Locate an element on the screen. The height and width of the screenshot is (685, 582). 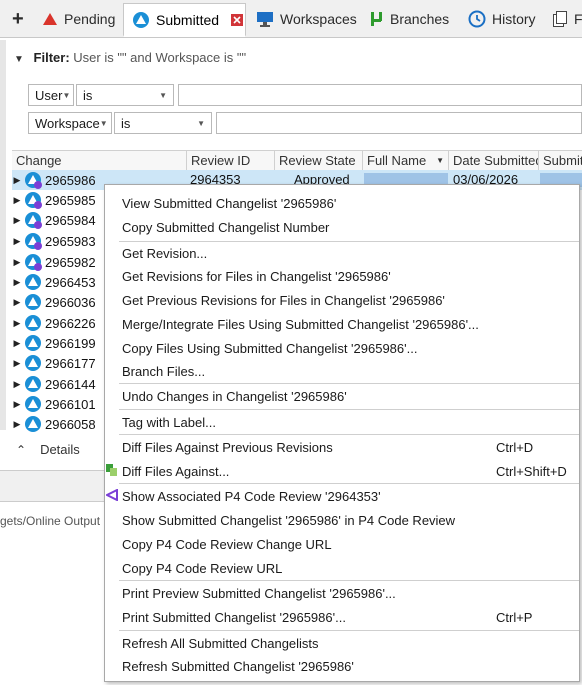
left-splitter is located at coordinates (3, 235).